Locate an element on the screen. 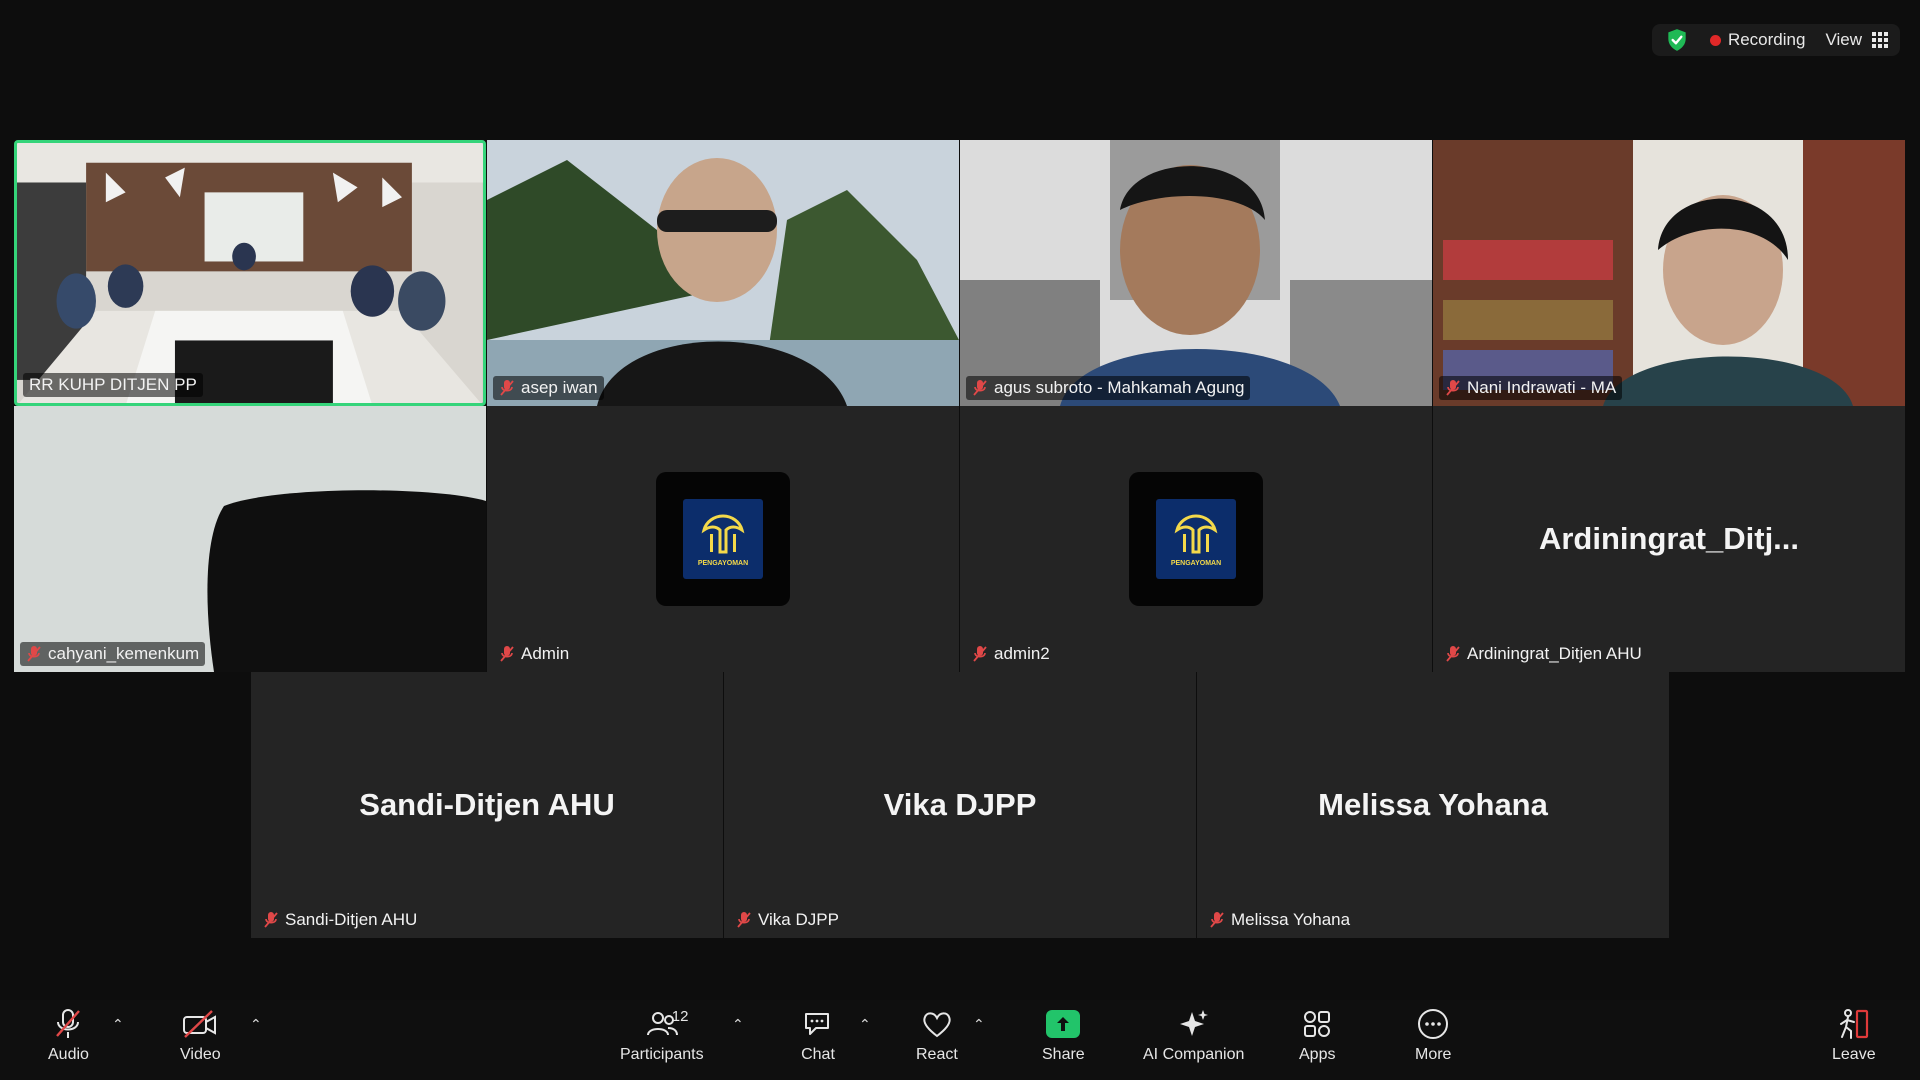  participant-name: Ardiningrat_Ditjen AHU is located at coordinates (1554, 653).